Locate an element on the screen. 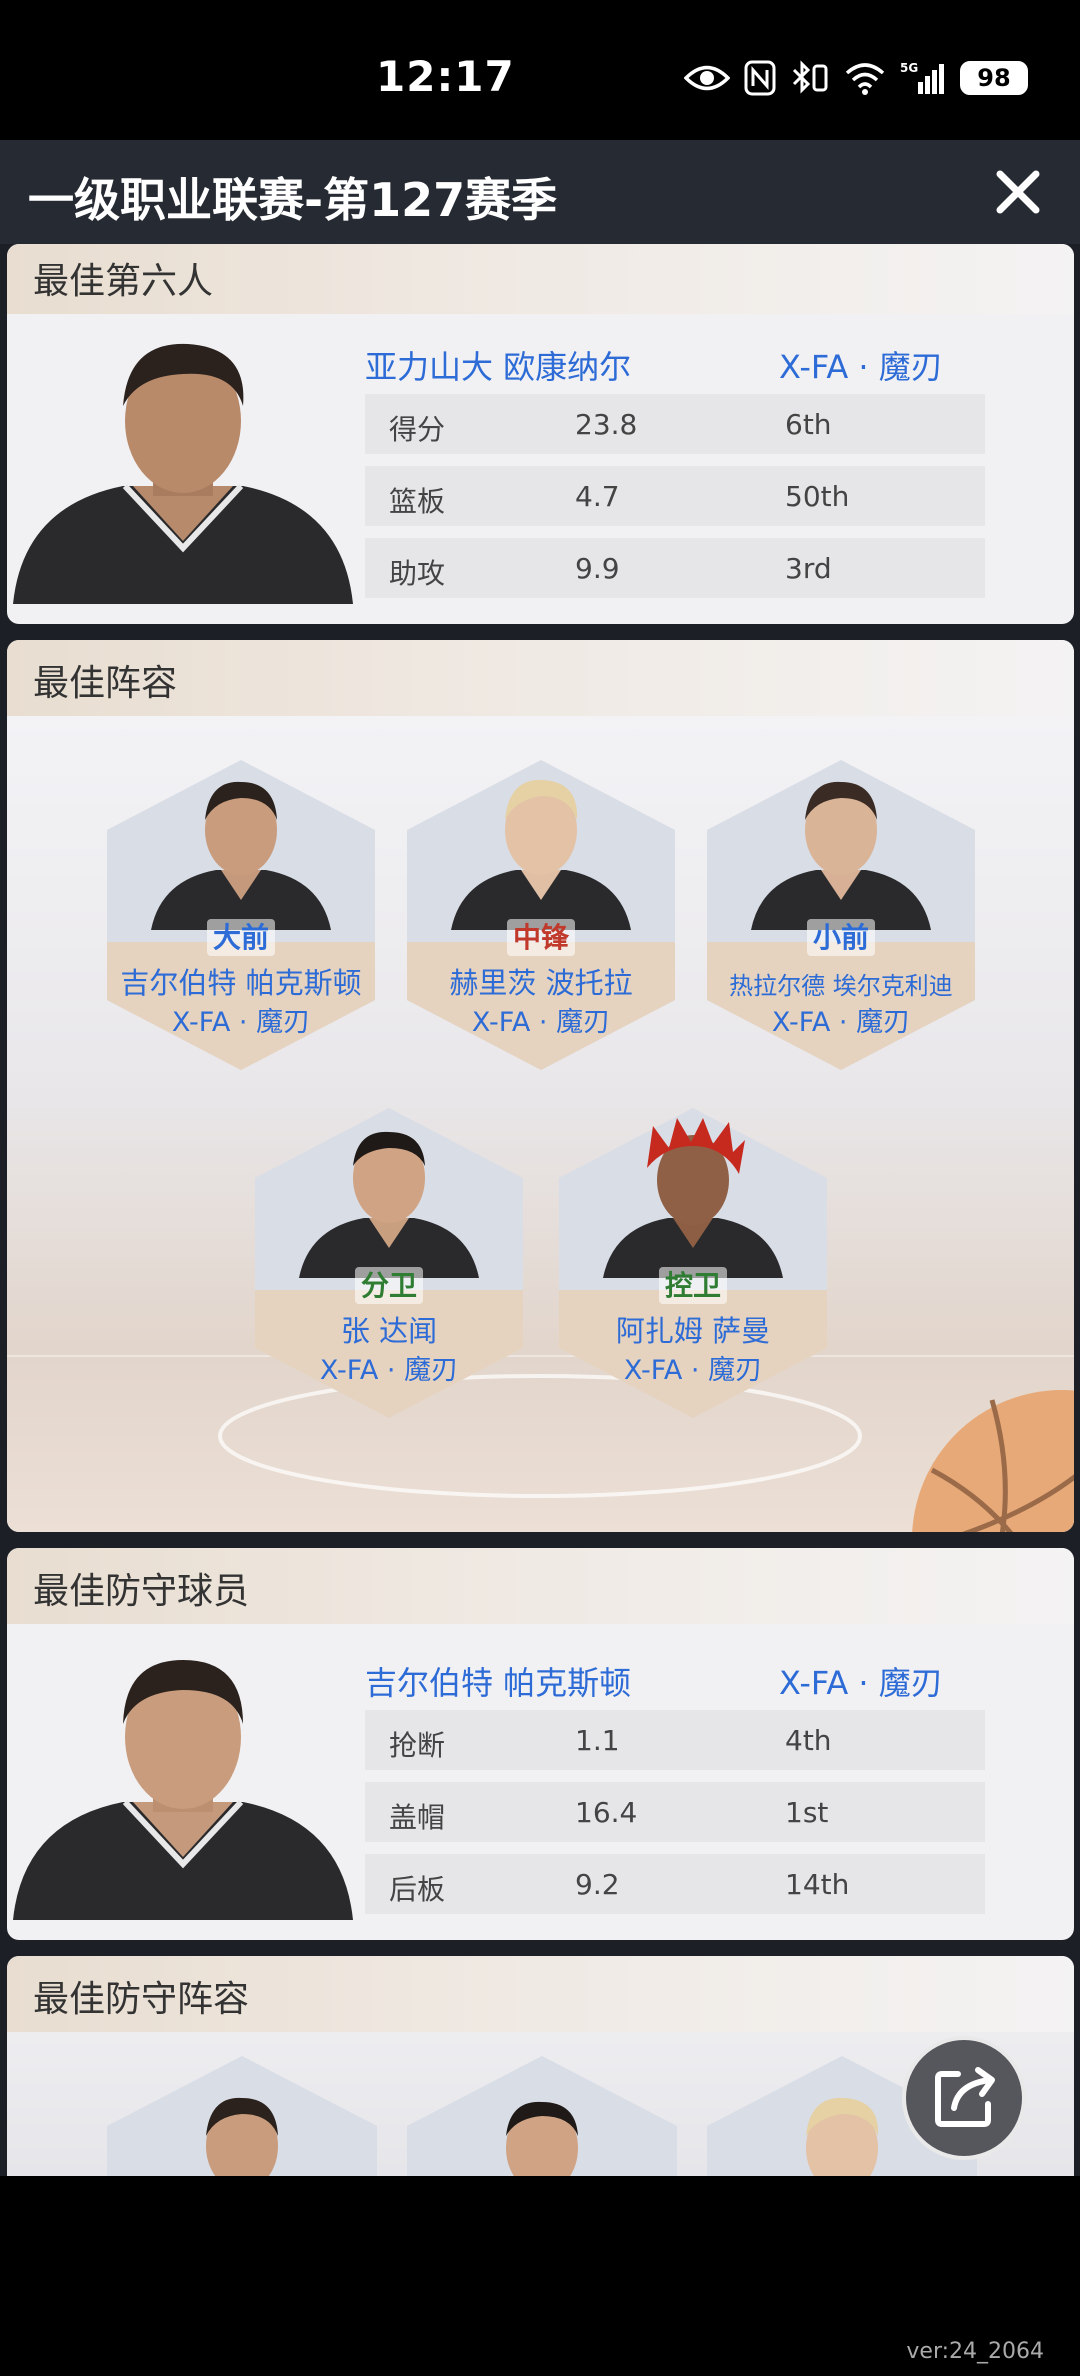 Image resolution: width=1080 pixels, height=2376 pixels. position-badge: 中锋 is located at coordinates (541, 936).